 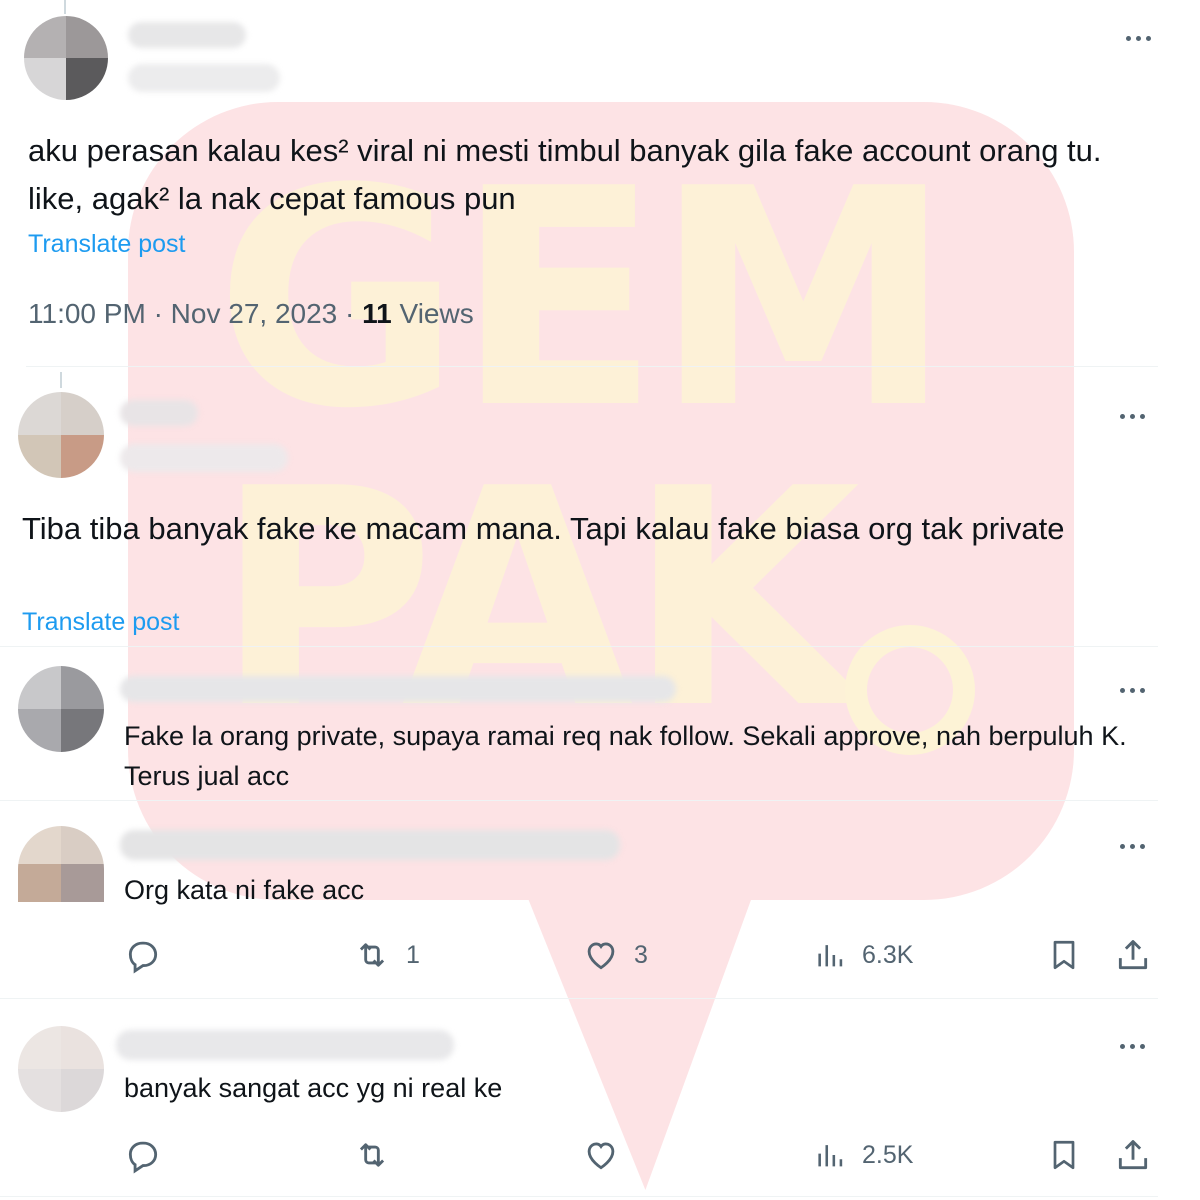 I want to click on like-button, so click(x=601, y=1155).